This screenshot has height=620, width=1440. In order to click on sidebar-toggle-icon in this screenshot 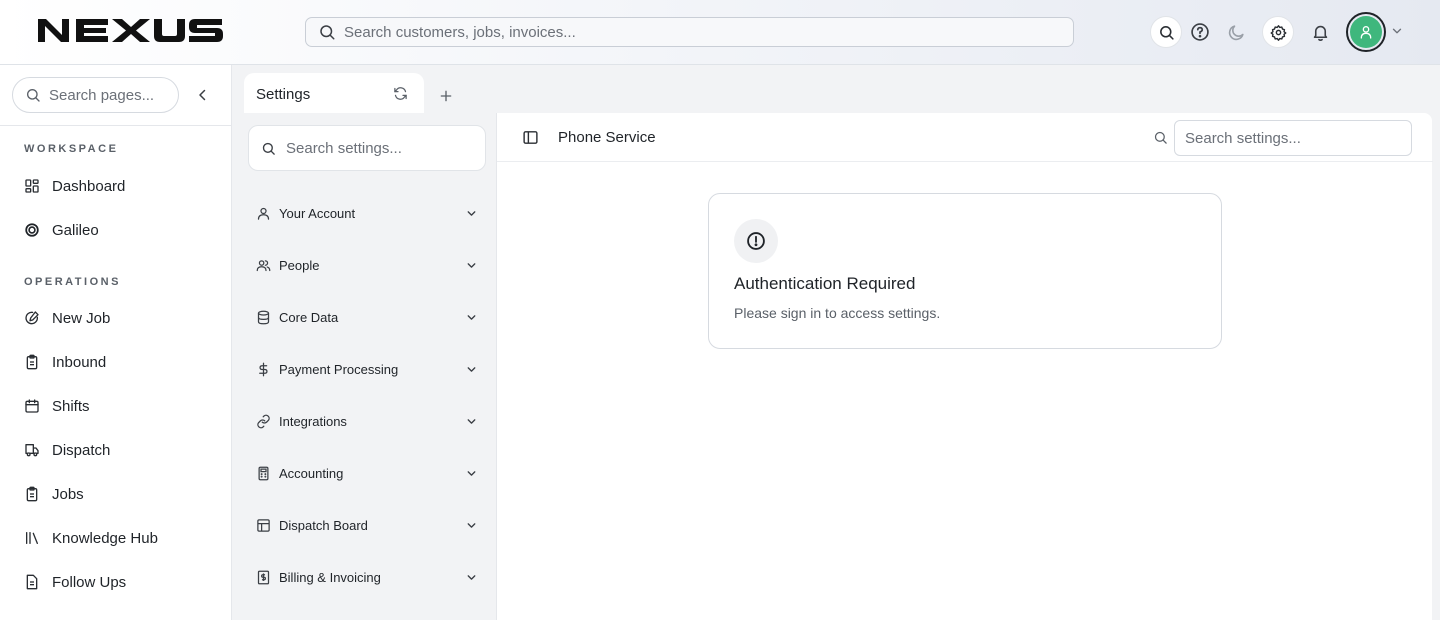, I will do `click(530, 137)`.